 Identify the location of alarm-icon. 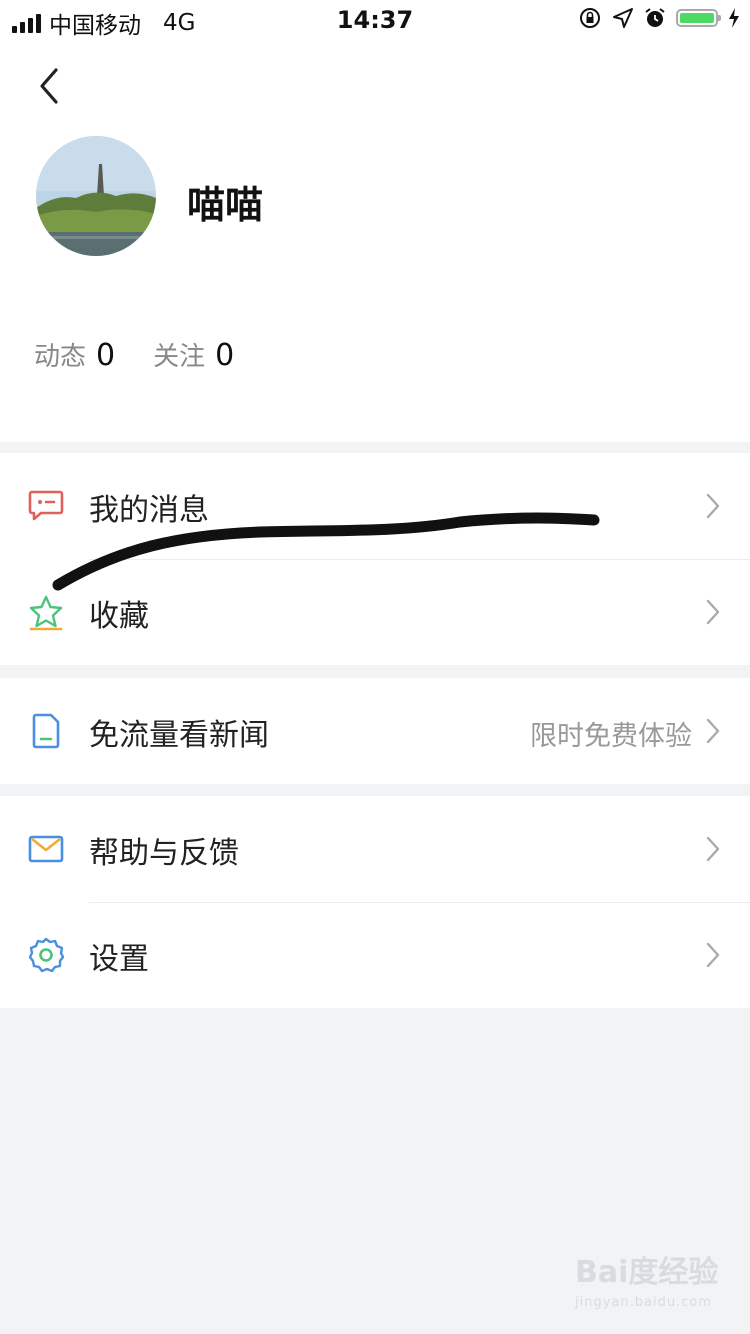
(655, 17).